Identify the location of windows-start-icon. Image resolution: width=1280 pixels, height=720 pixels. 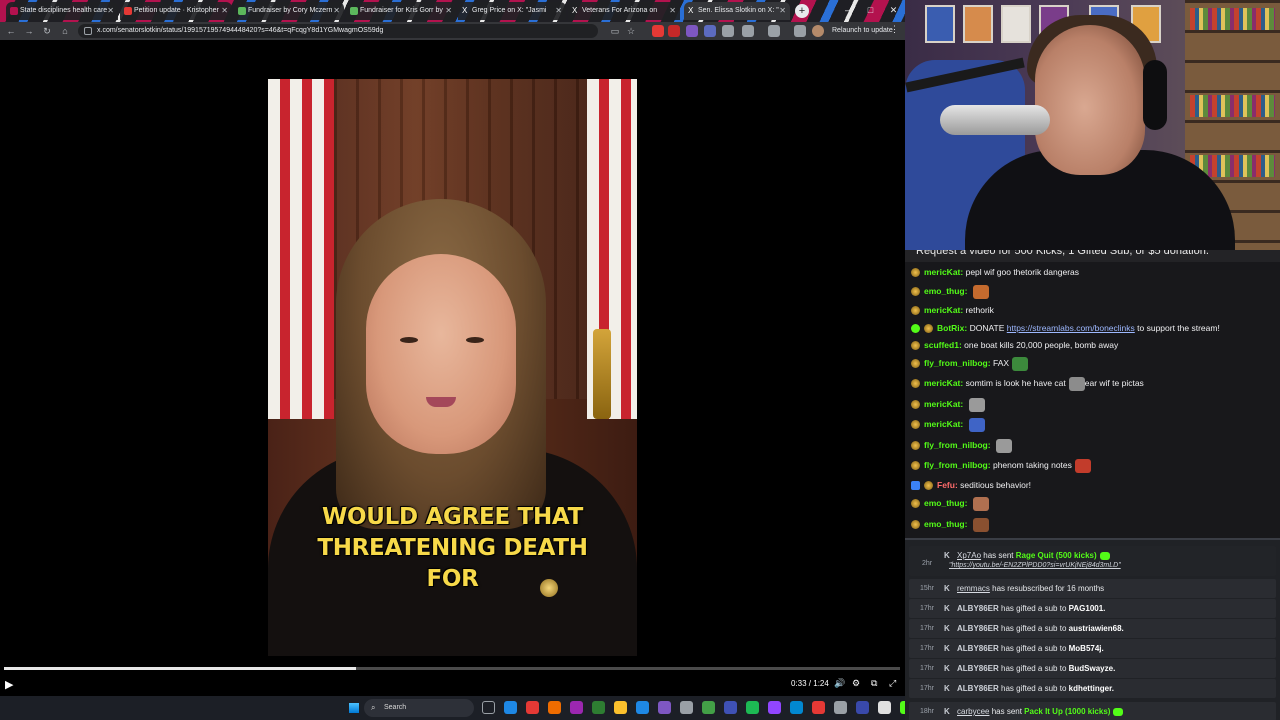
(354, 708).